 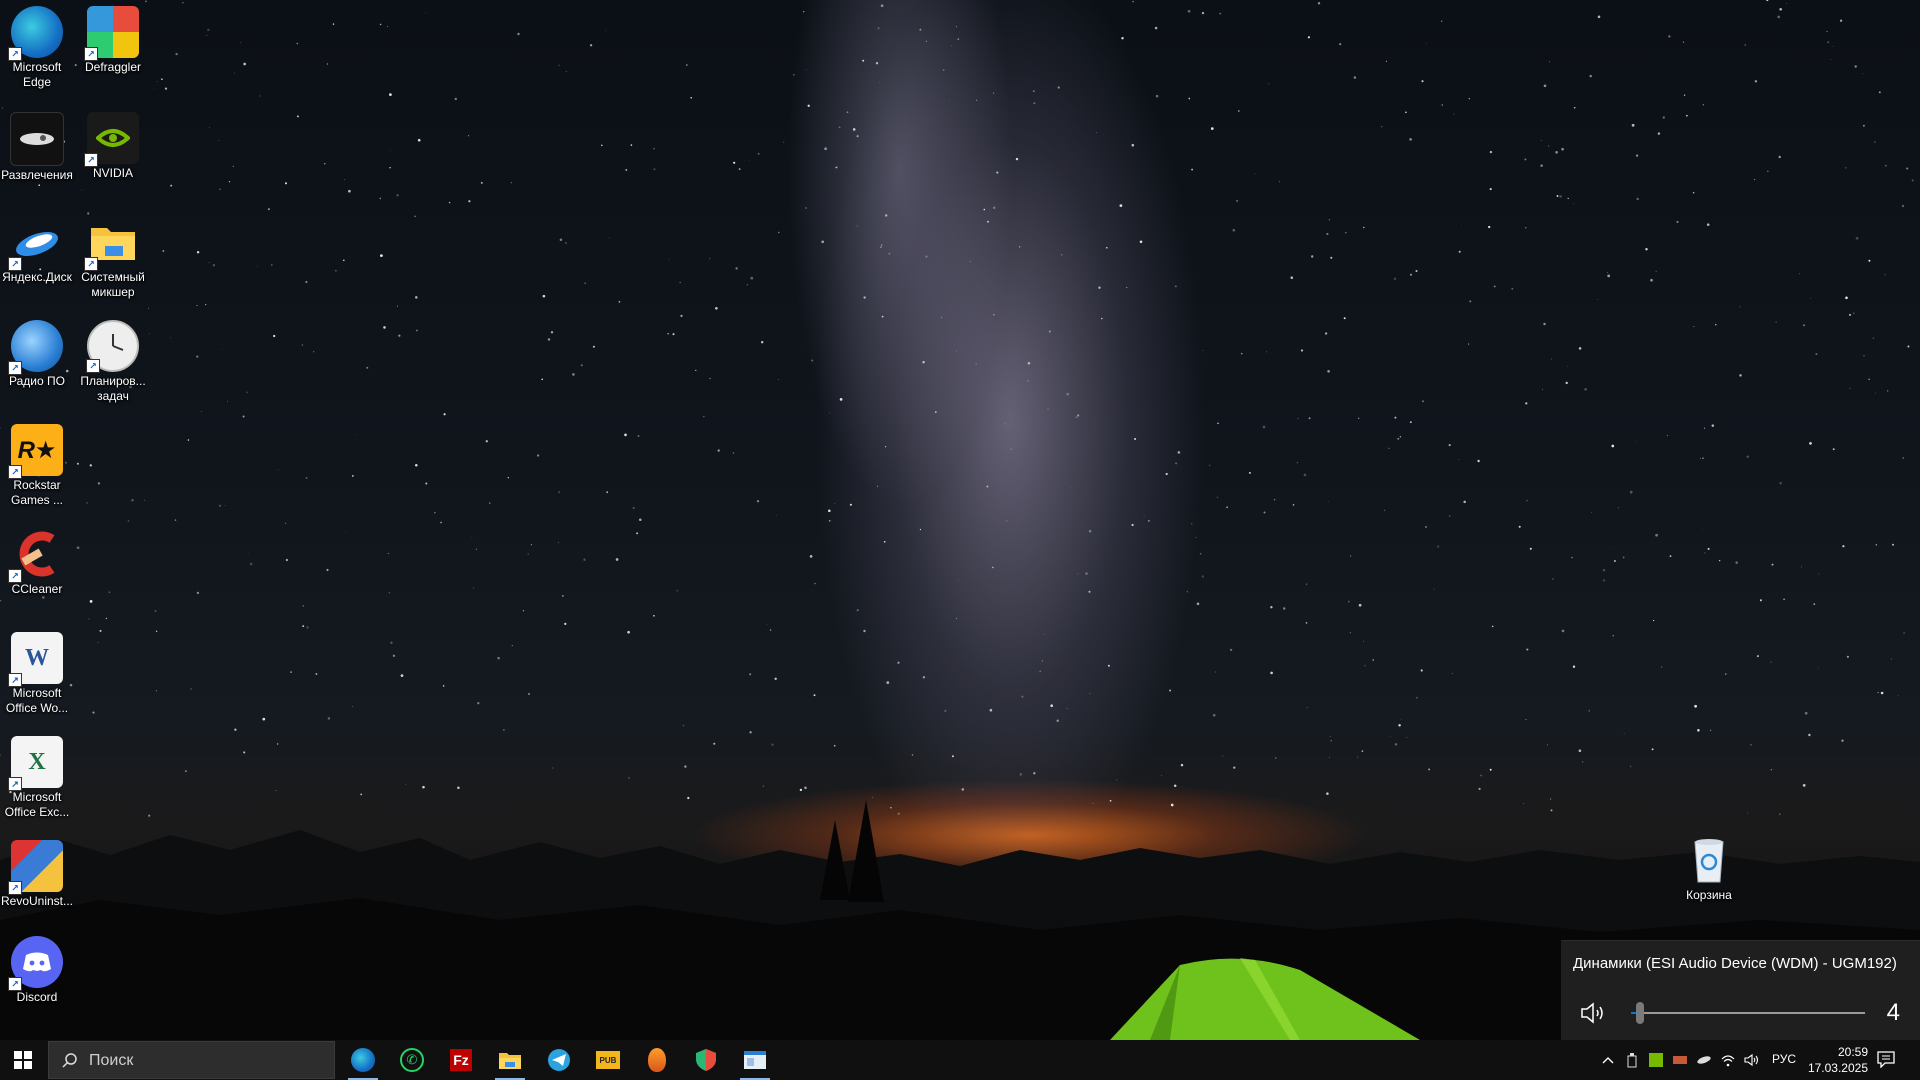 I want to click on action-center-notification-icon, so click(x=1887, y=1060).